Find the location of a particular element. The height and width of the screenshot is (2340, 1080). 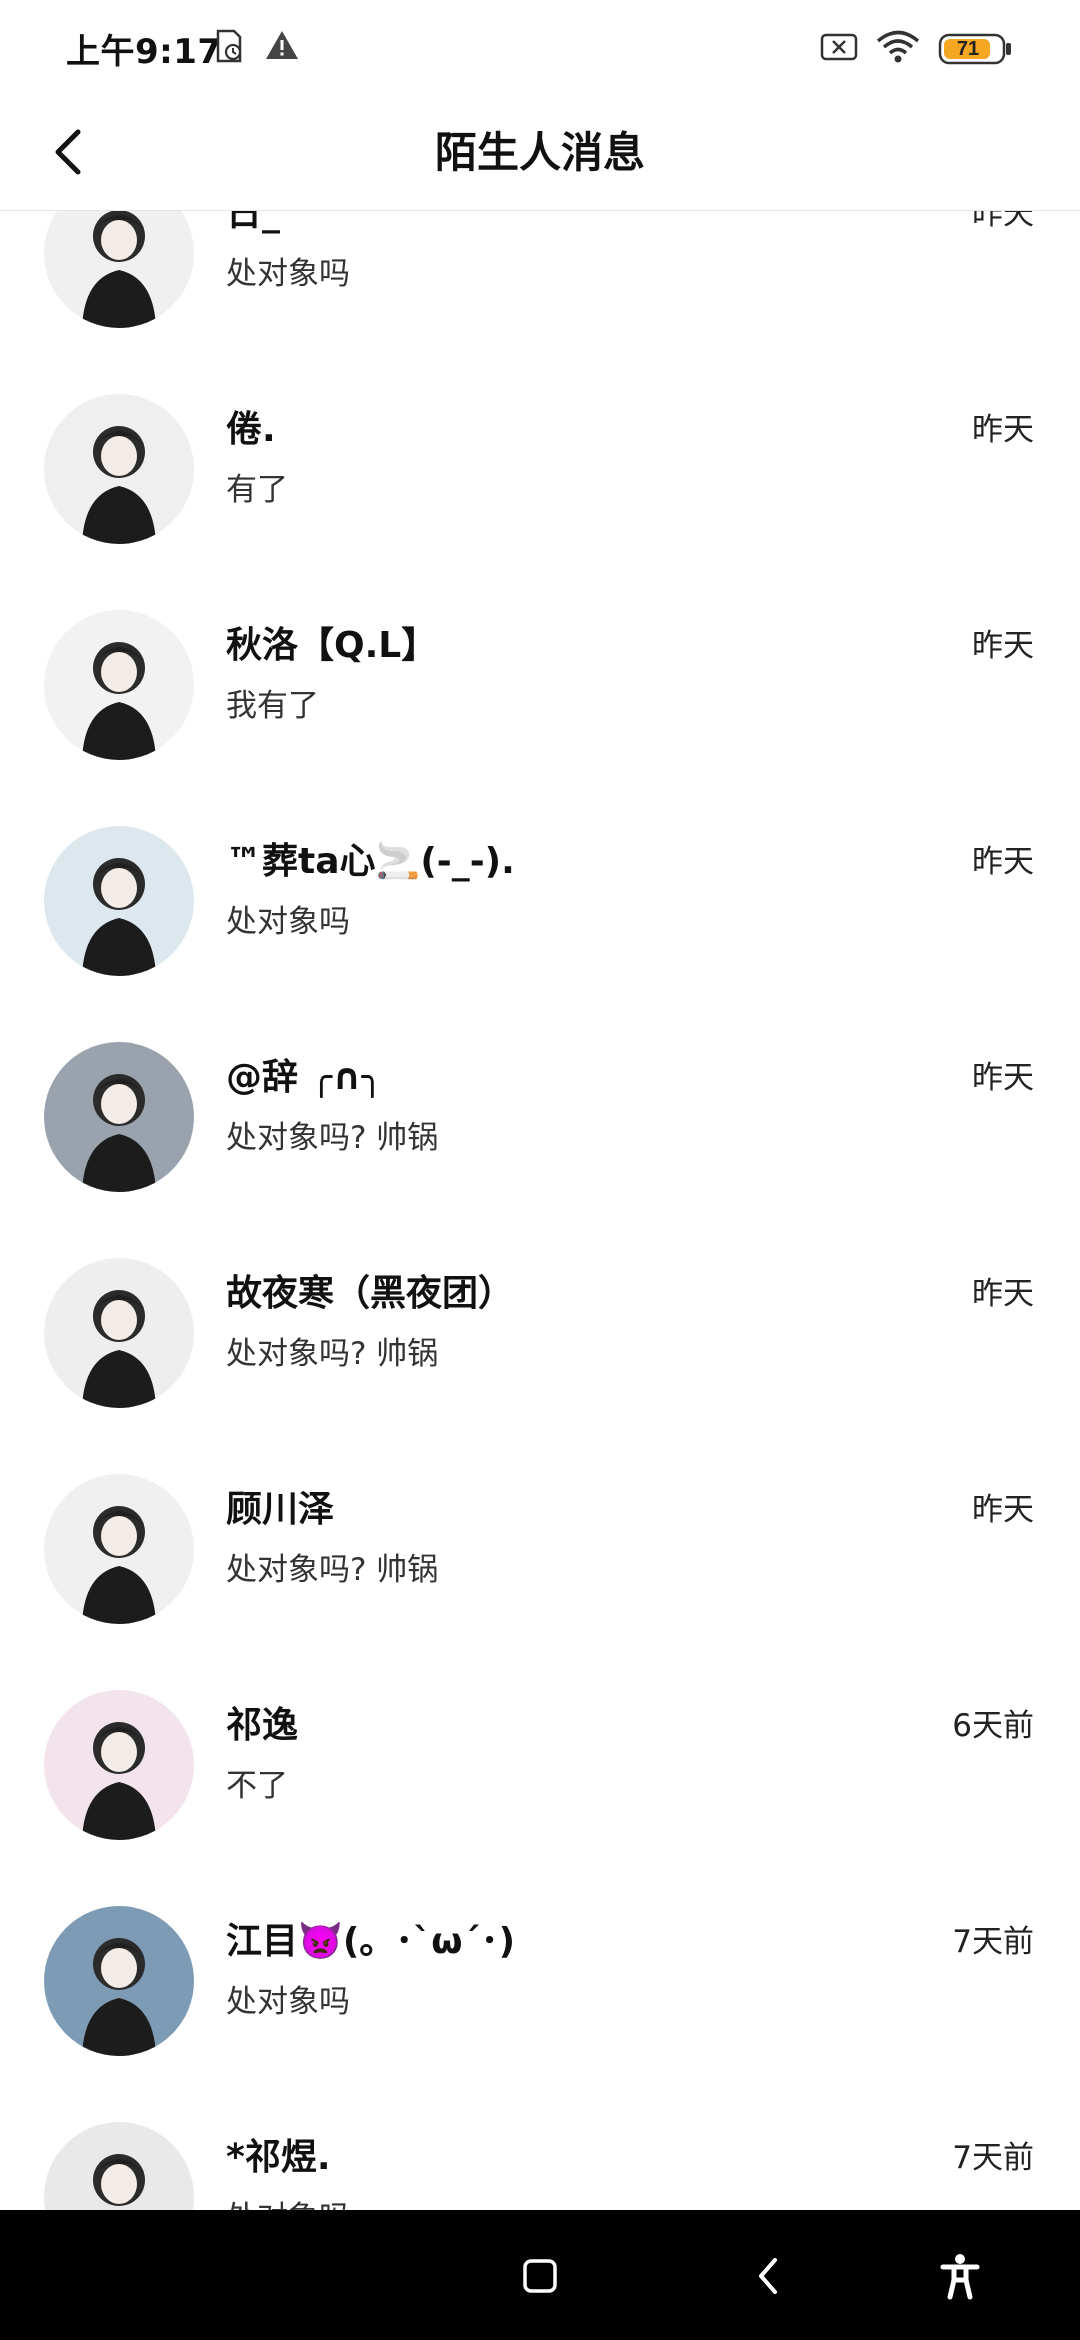

conversation-name: 日_ is located at coordinates (253, 222).